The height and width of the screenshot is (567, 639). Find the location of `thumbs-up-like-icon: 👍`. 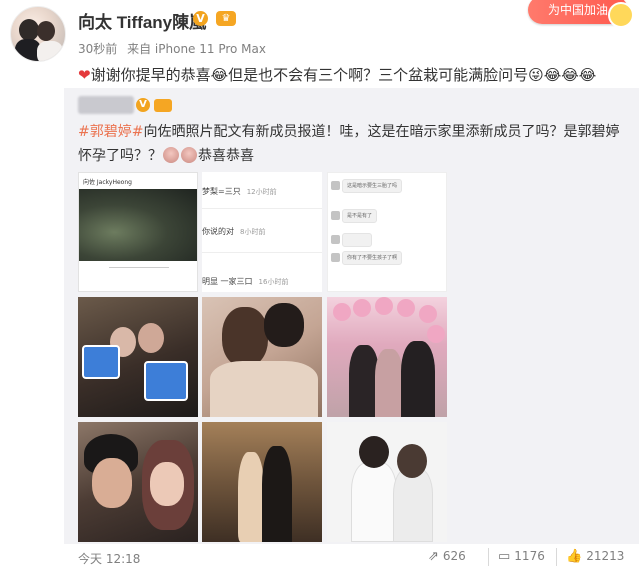

thumbs-up-like-icon: 👍 is located at coordinates (574, 556).